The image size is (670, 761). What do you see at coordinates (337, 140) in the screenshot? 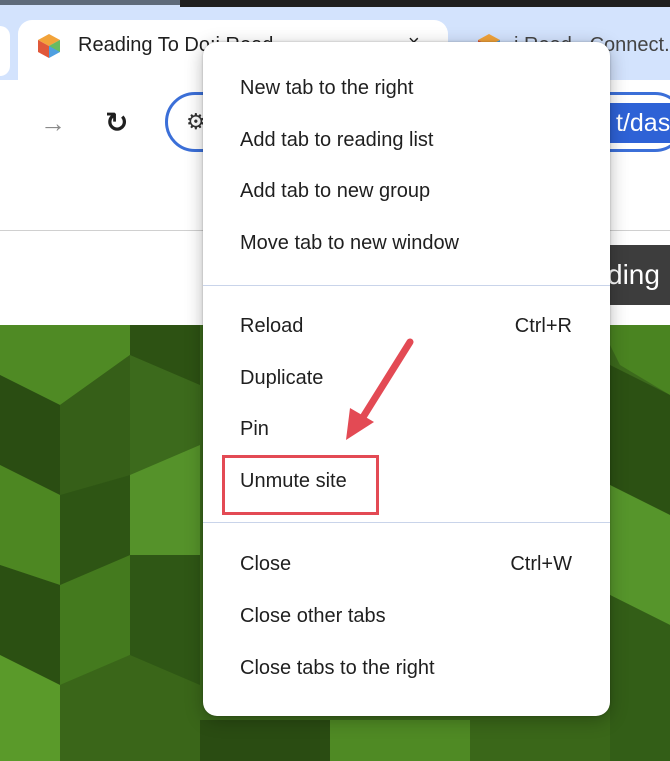
I see `menu-item-label: Add tab to reading list` at bounding box center [337, 140].